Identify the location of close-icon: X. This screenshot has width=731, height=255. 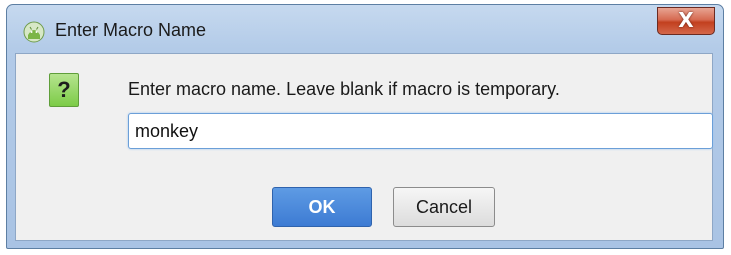
(686, 20).